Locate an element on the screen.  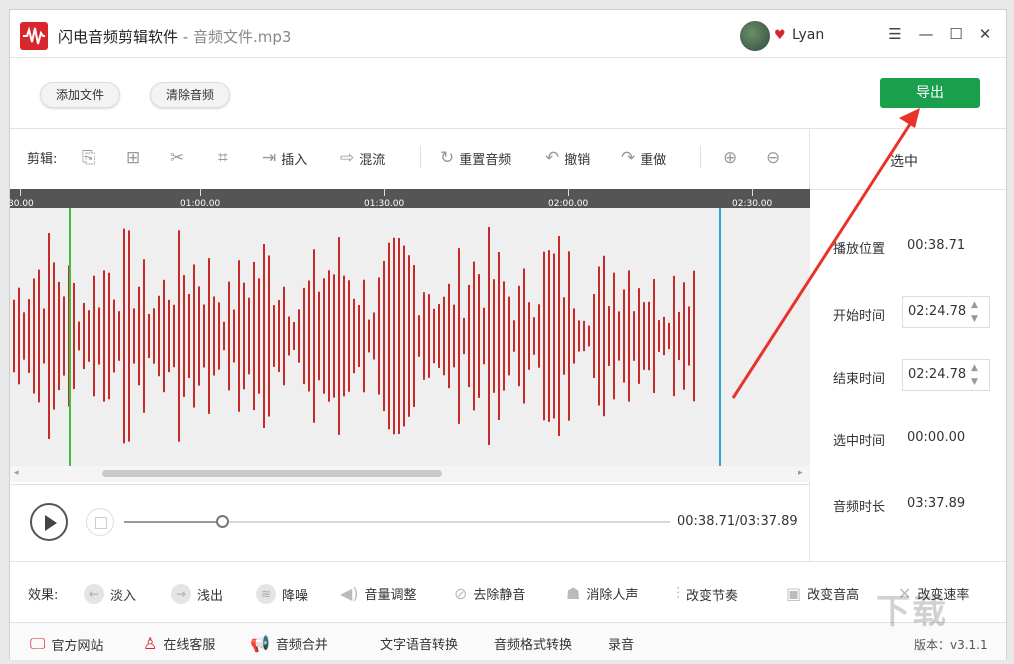
insert-button: ⇥ 插入 is located at coordinates (284, 158).